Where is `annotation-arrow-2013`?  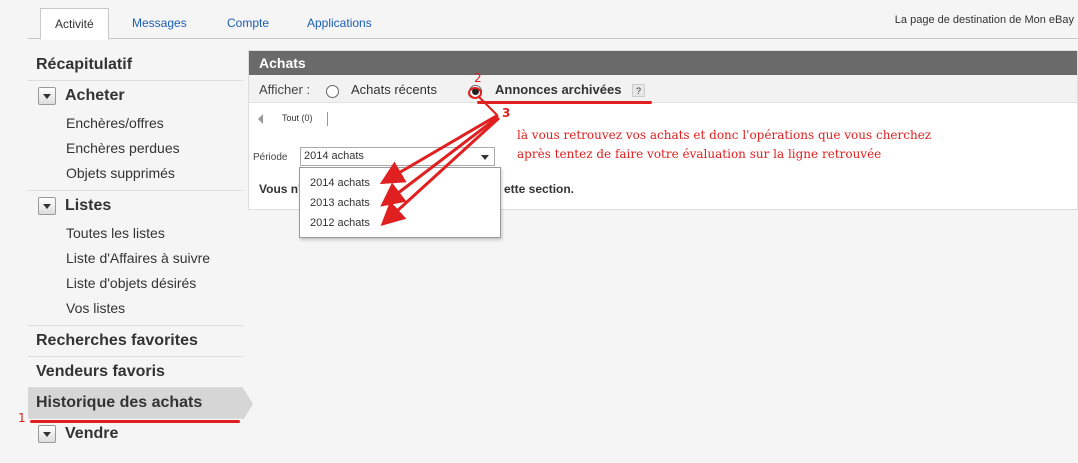 annotation-arrow-2013 is located at coordinates (439, 161).